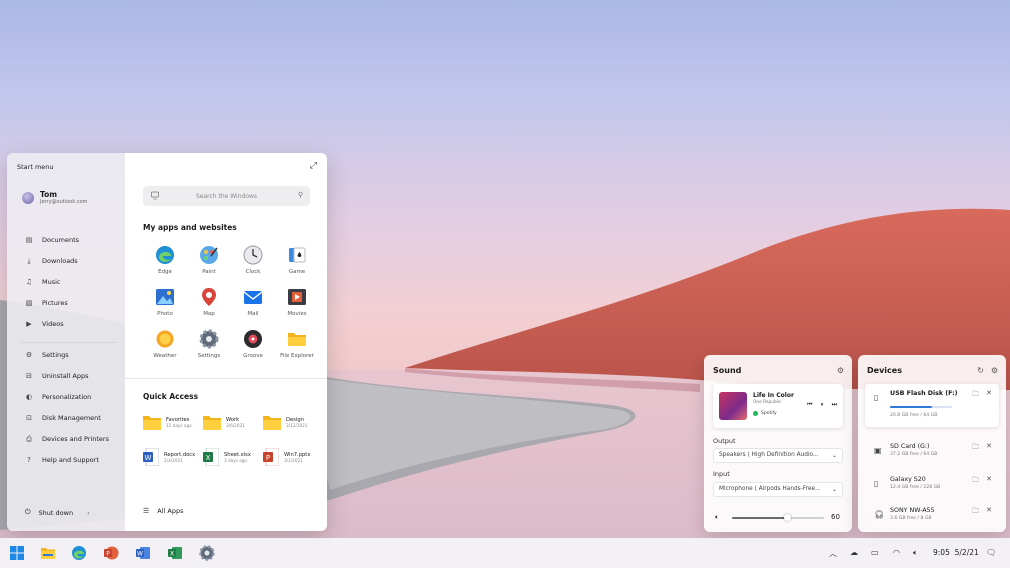 This screenshot has height=568, width=1010. I want to click on device-item-sd-card: ▣ SD Card (G:) 37.2 GB free / 64 GB 🗀︎ ✕, so click(932, 452).